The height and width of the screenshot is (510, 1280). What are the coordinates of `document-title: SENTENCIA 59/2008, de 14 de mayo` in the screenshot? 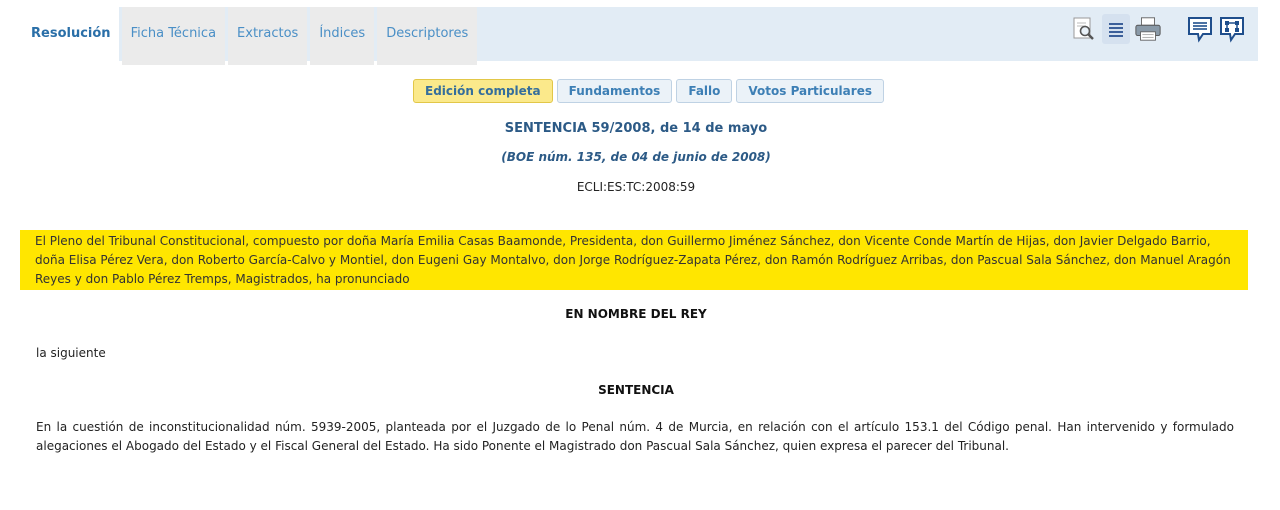 It's located at (636, 128).